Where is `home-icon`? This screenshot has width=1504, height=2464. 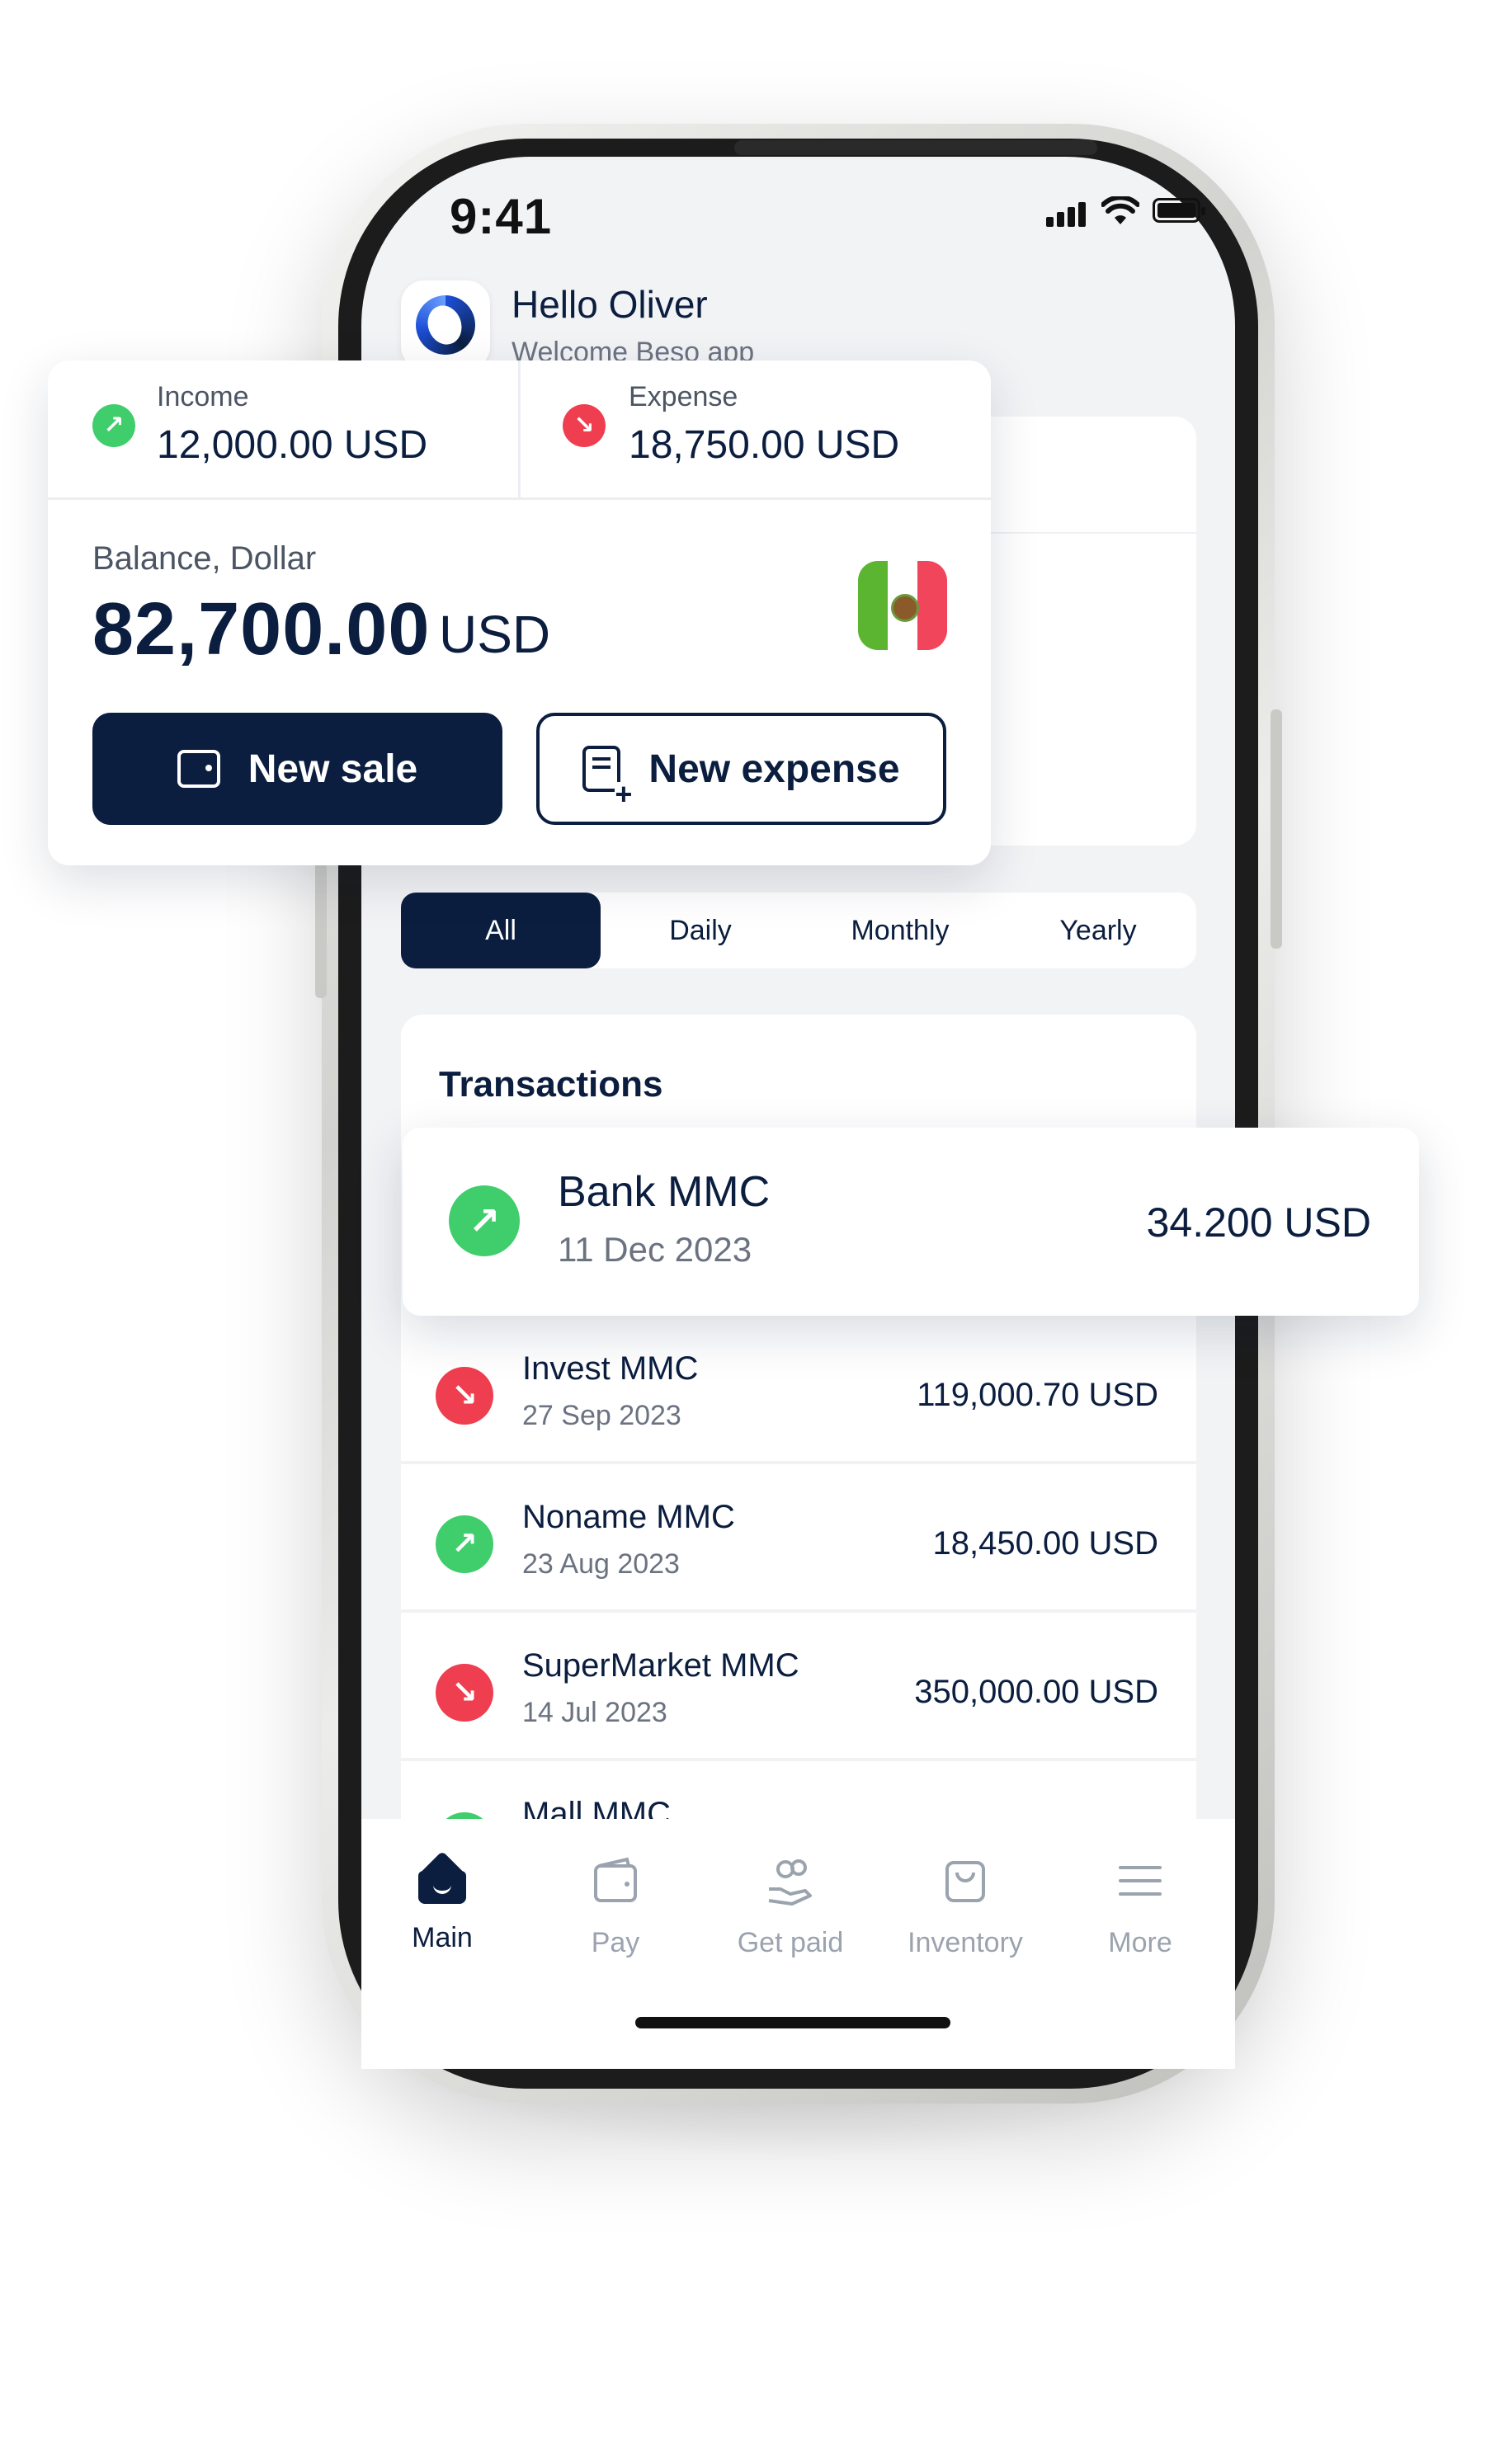
home-icon is located at coordinates (442, 1877).